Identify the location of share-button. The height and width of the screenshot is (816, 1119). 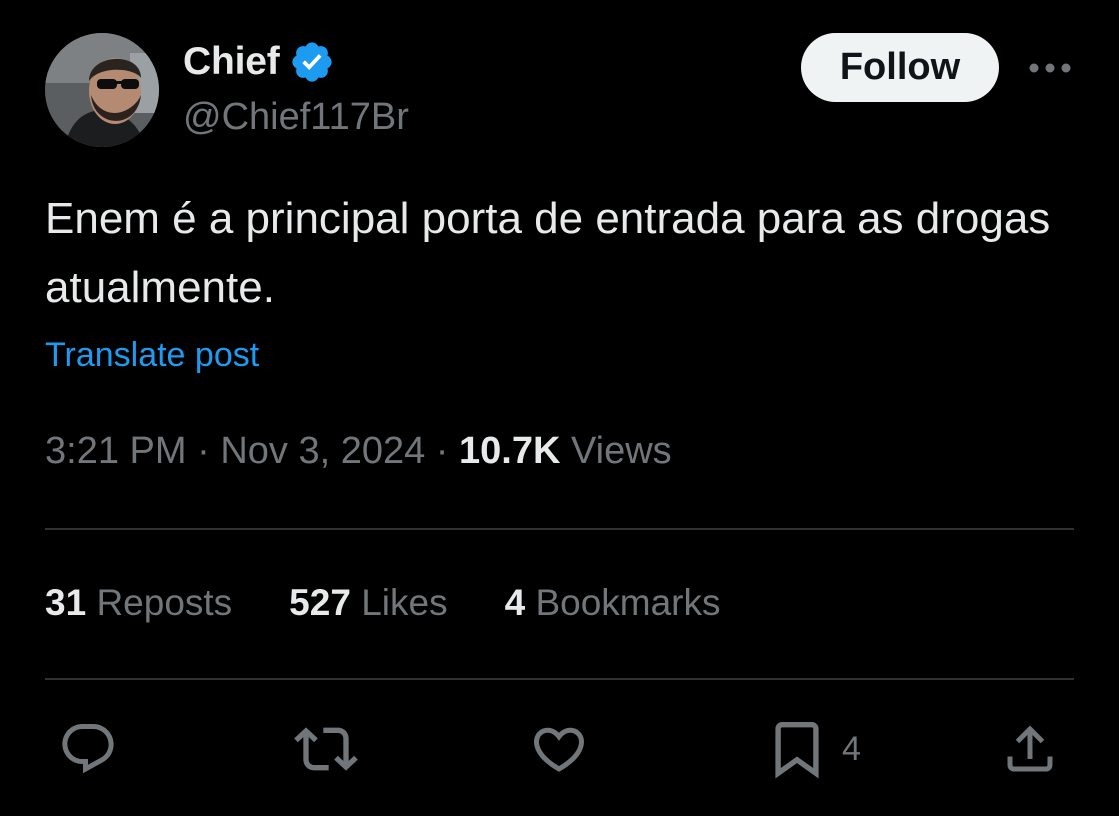
(1030, 749).